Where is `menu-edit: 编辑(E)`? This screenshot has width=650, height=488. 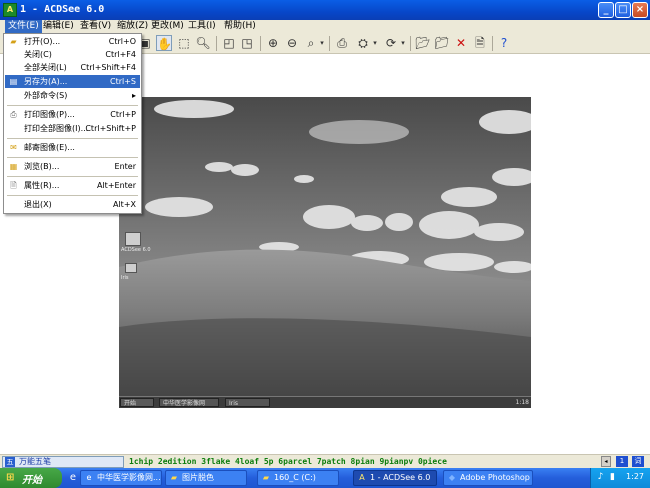
menu-edit: 编辑(E) is located at coordinates (58, 26).